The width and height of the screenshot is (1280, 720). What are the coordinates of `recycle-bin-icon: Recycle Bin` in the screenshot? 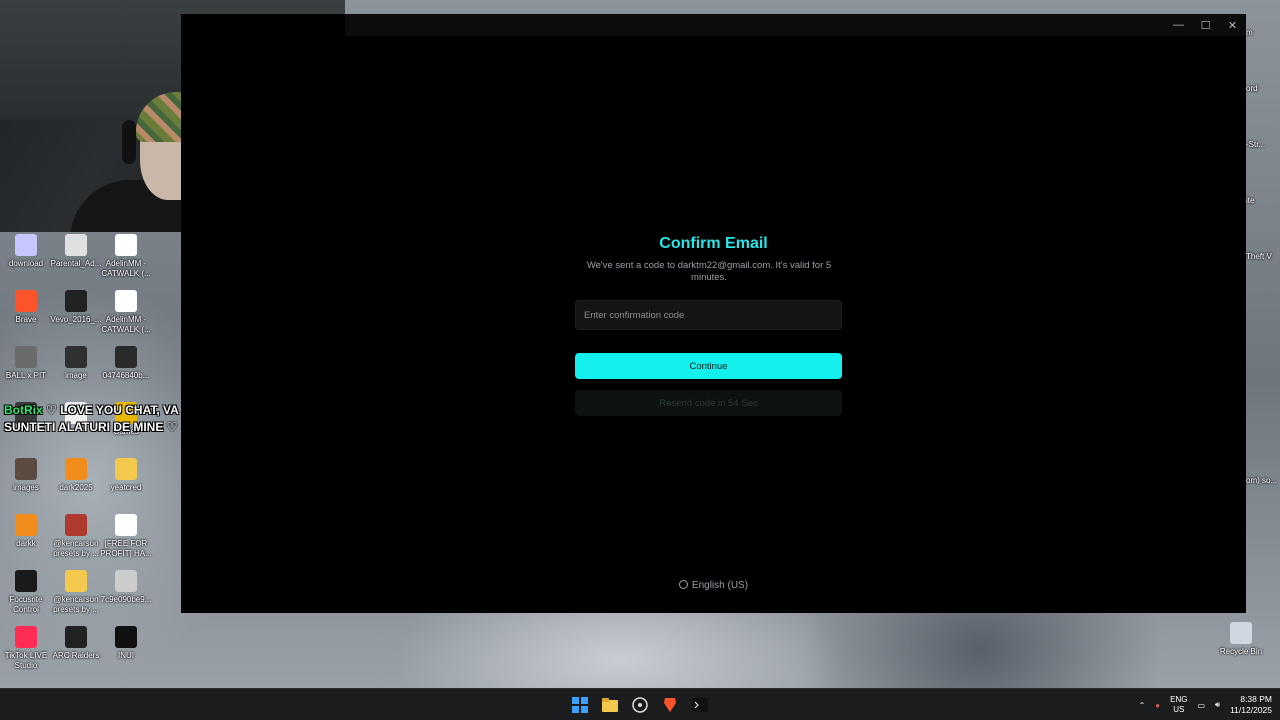 It's located at (1241, 639).